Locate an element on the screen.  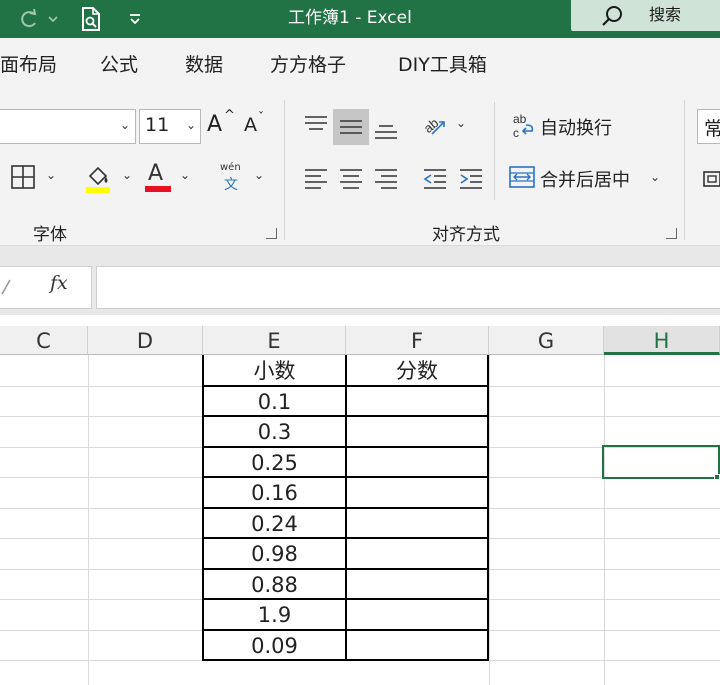
cell-f5 is located at coordinates (417, 492).